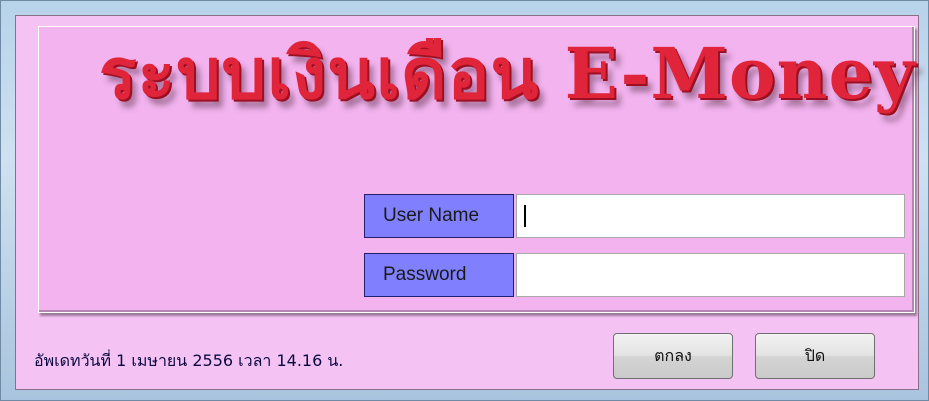  What do you see at coordinates (710, 216) in the screenshot?
I see `username-input` at bounding box center [710, 216].